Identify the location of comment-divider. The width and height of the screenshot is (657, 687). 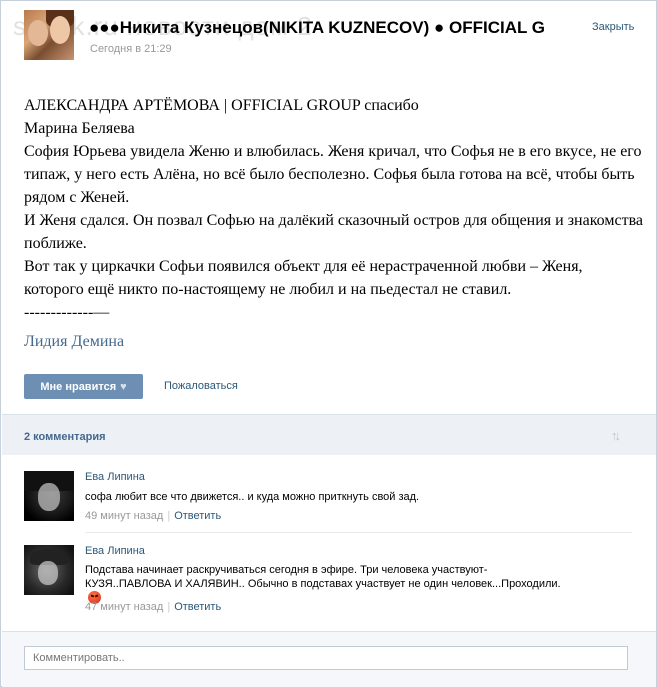
(358, 532).